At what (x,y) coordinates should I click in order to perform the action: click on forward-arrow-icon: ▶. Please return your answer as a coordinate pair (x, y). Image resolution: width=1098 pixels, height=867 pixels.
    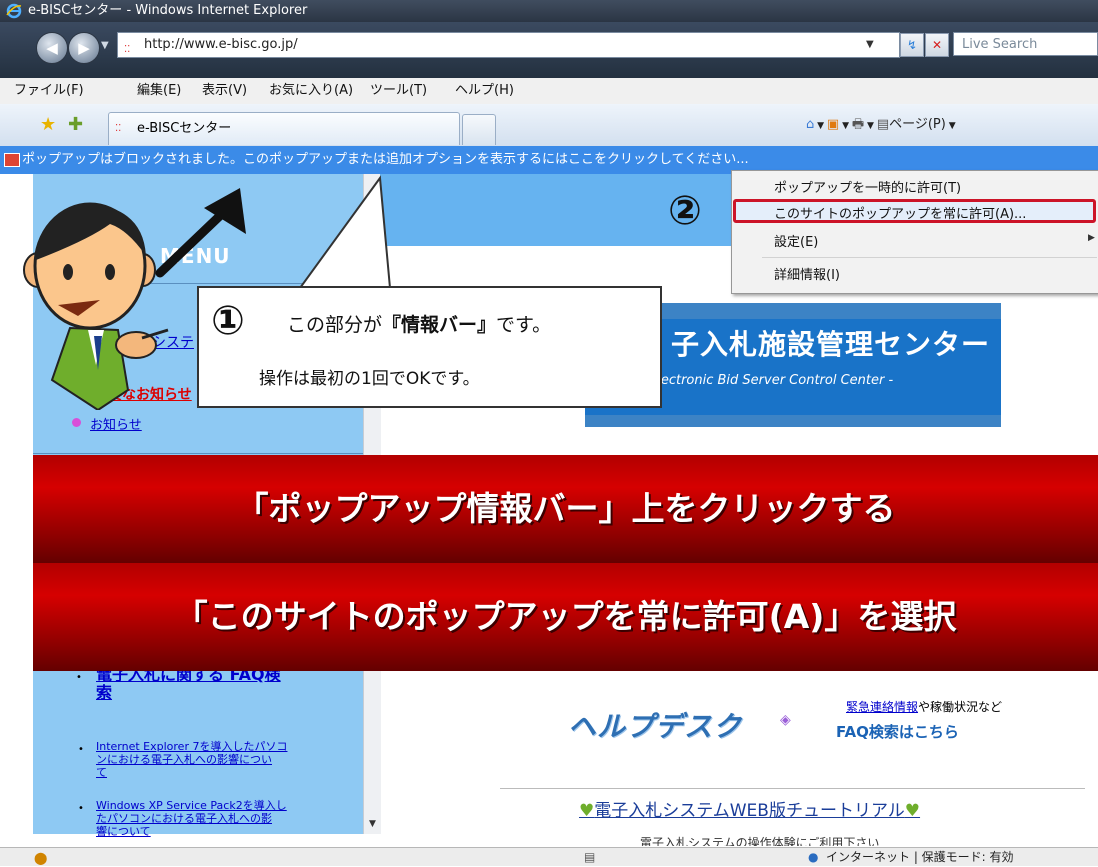
    Looking at the image, I should click on (84, 48).